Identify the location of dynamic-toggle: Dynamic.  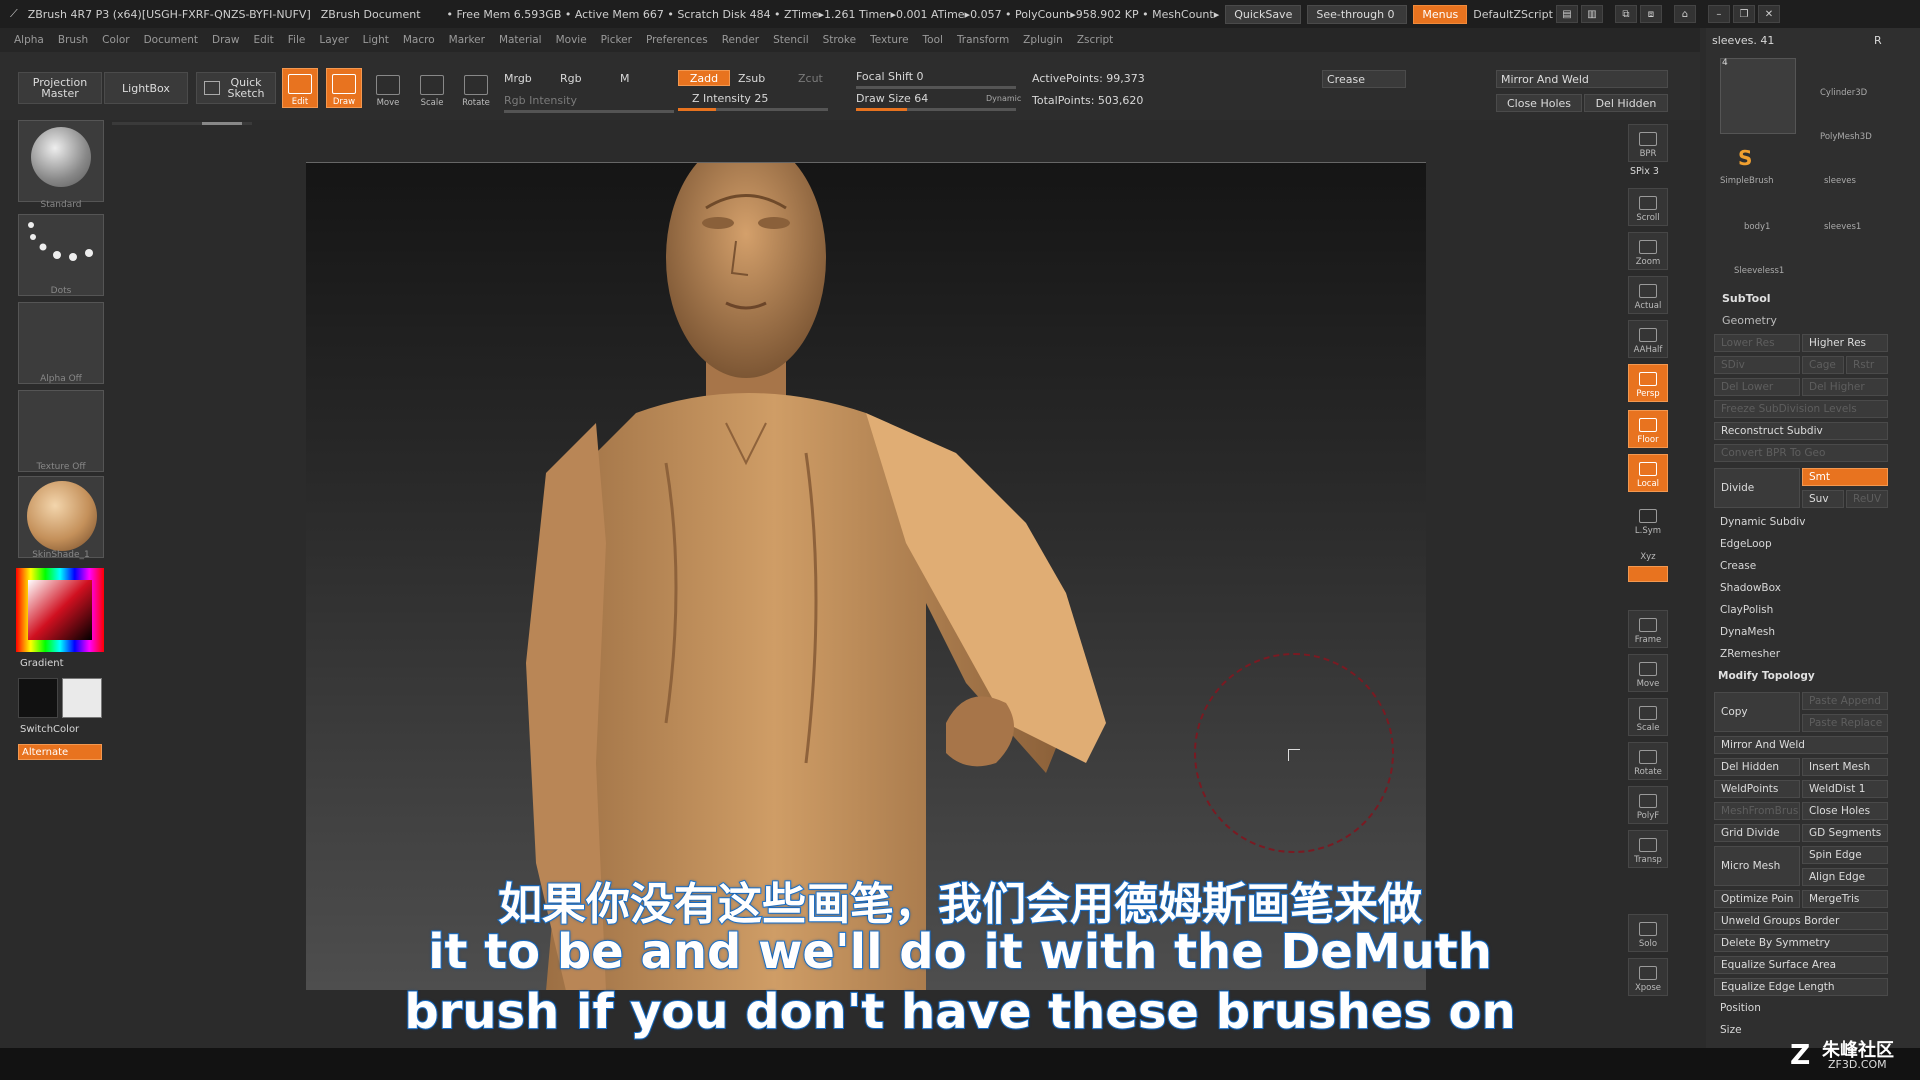
(1003, 98).